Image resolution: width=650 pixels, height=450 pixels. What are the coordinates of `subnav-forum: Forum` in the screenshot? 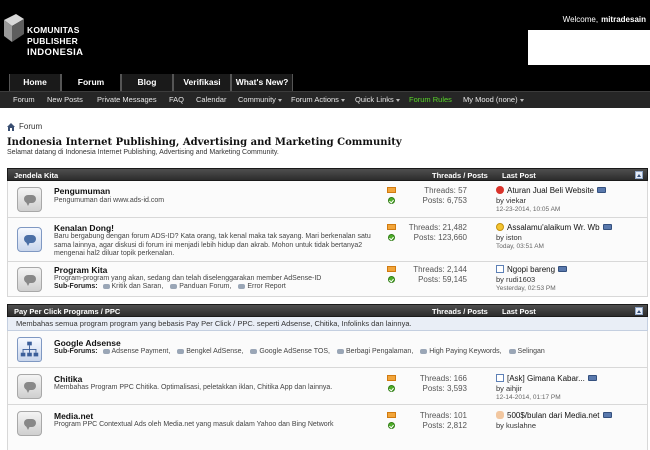 It's located at (24, 100).